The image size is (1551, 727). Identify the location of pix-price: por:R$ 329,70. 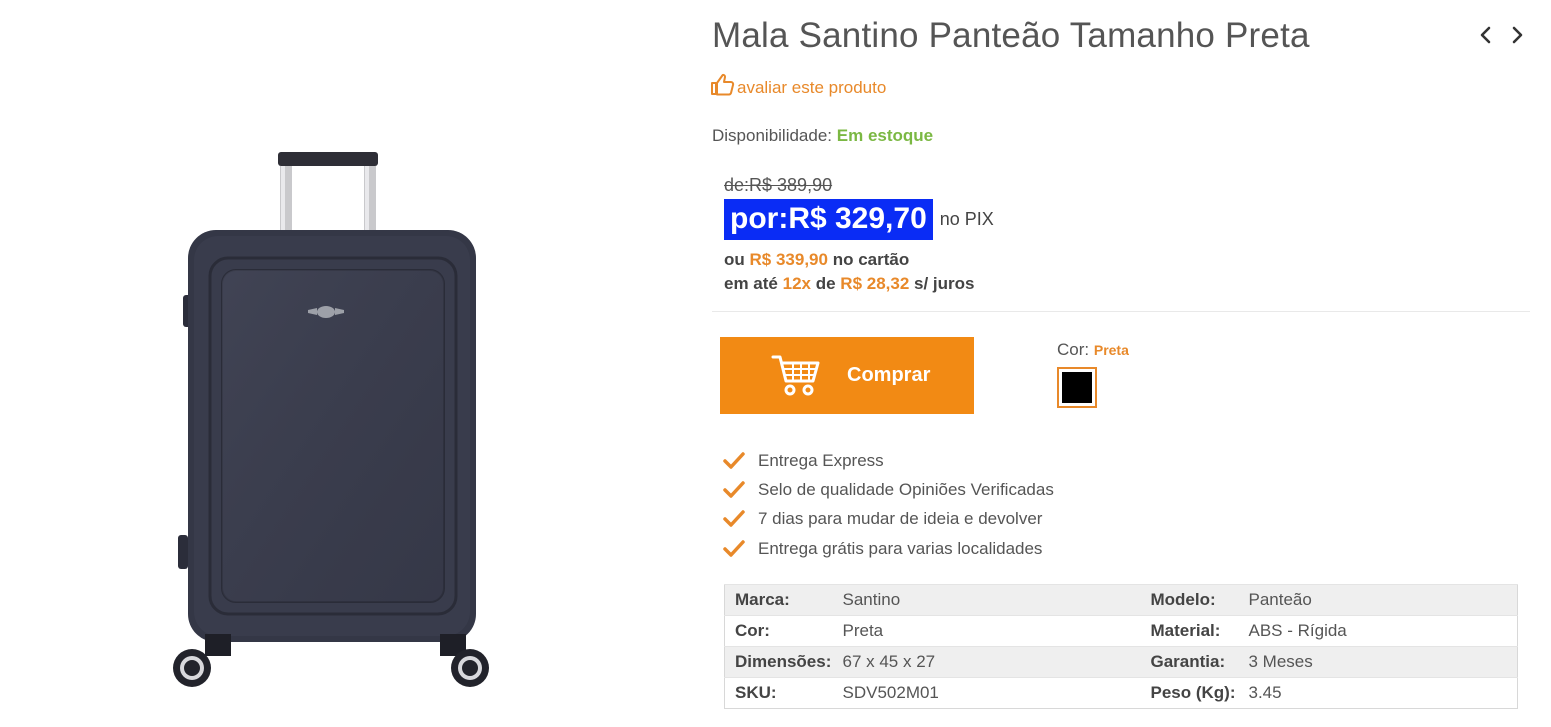
(828, 219).